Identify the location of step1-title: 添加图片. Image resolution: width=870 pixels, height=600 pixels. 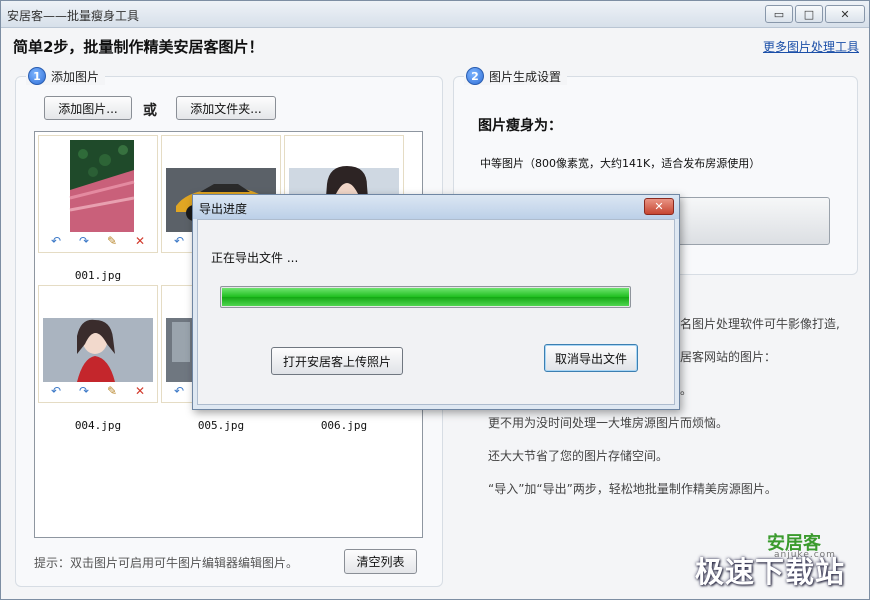
(75, 76).